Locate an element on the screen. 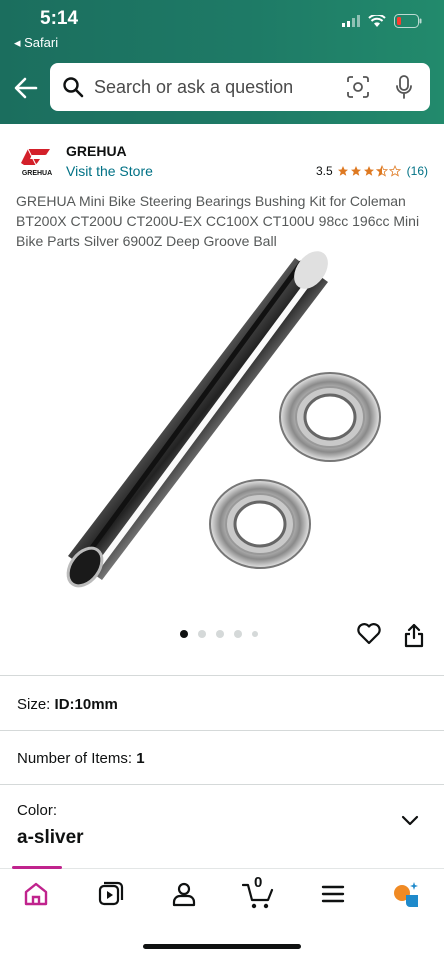  rating-stars is located at coordinates (369, 171).